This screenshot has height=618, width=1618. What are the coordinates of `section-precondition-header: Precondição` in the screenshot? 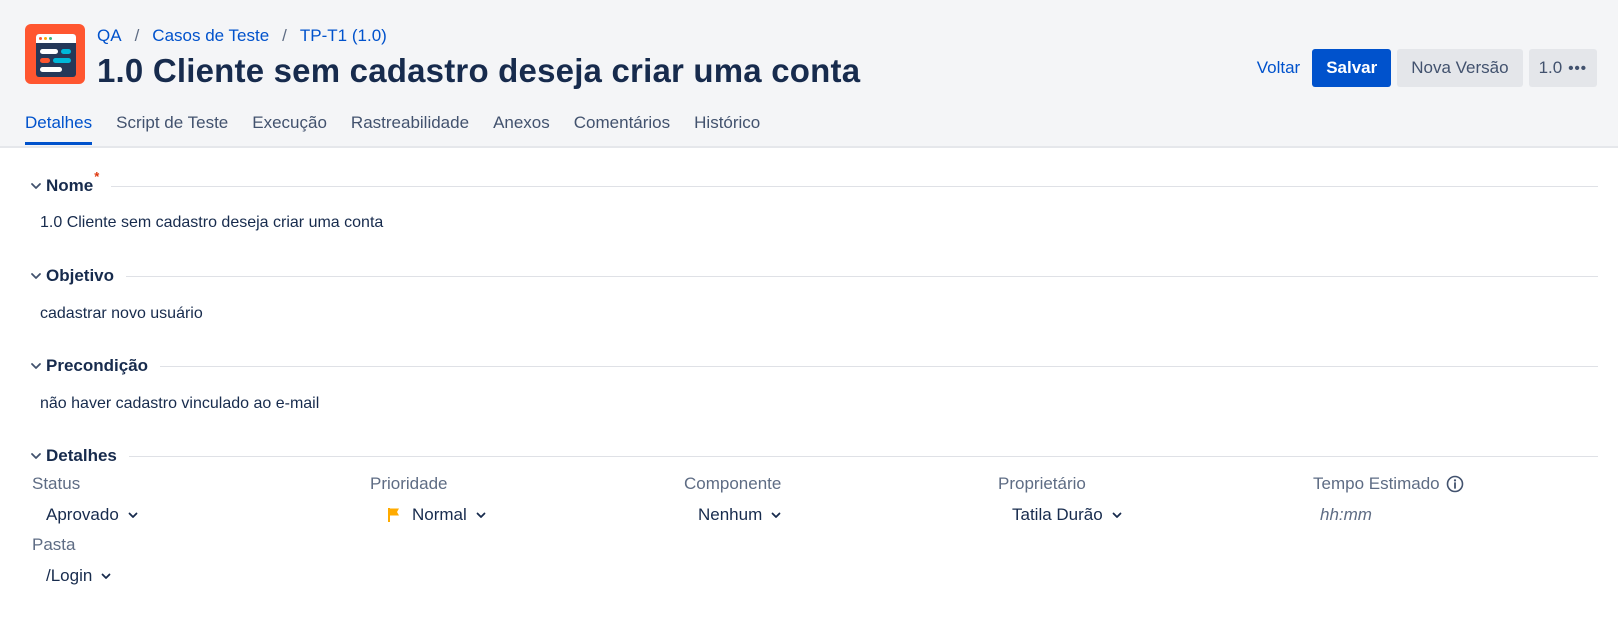 It's located at (814, 366).